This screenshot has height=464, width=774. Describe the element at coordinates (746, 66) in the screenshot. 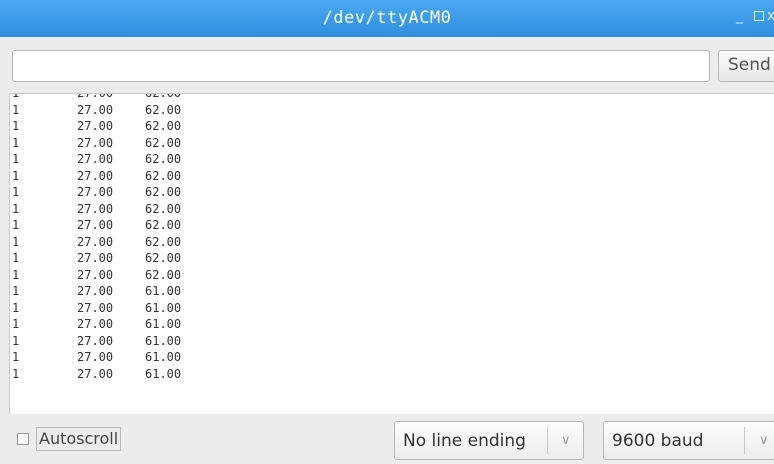

I see `send-button: Send` at that location.